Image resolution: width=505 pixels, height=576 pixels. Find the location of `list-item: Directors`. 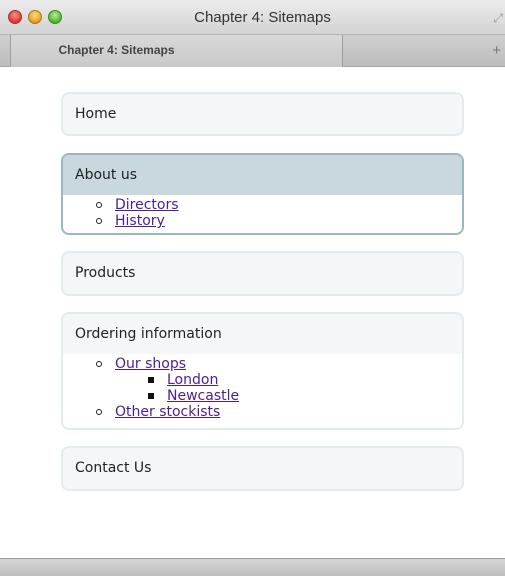

list-item: Directors is located at coordinates (262, 205).